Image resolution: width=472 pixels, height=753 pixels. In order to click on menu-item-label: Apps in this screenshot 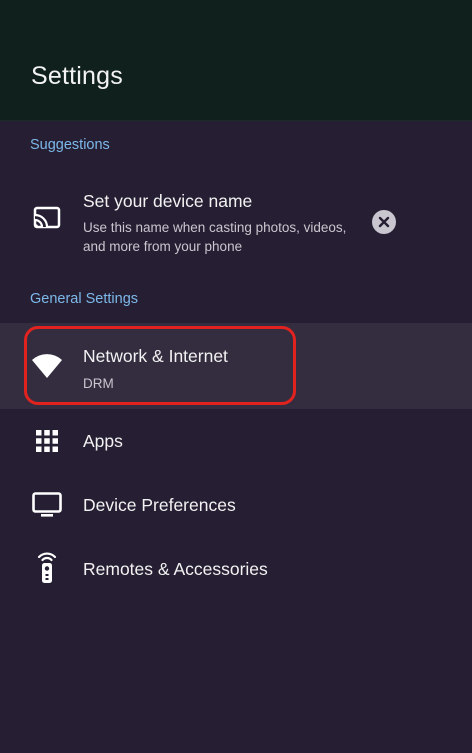, I will do `click(103, 441)`.